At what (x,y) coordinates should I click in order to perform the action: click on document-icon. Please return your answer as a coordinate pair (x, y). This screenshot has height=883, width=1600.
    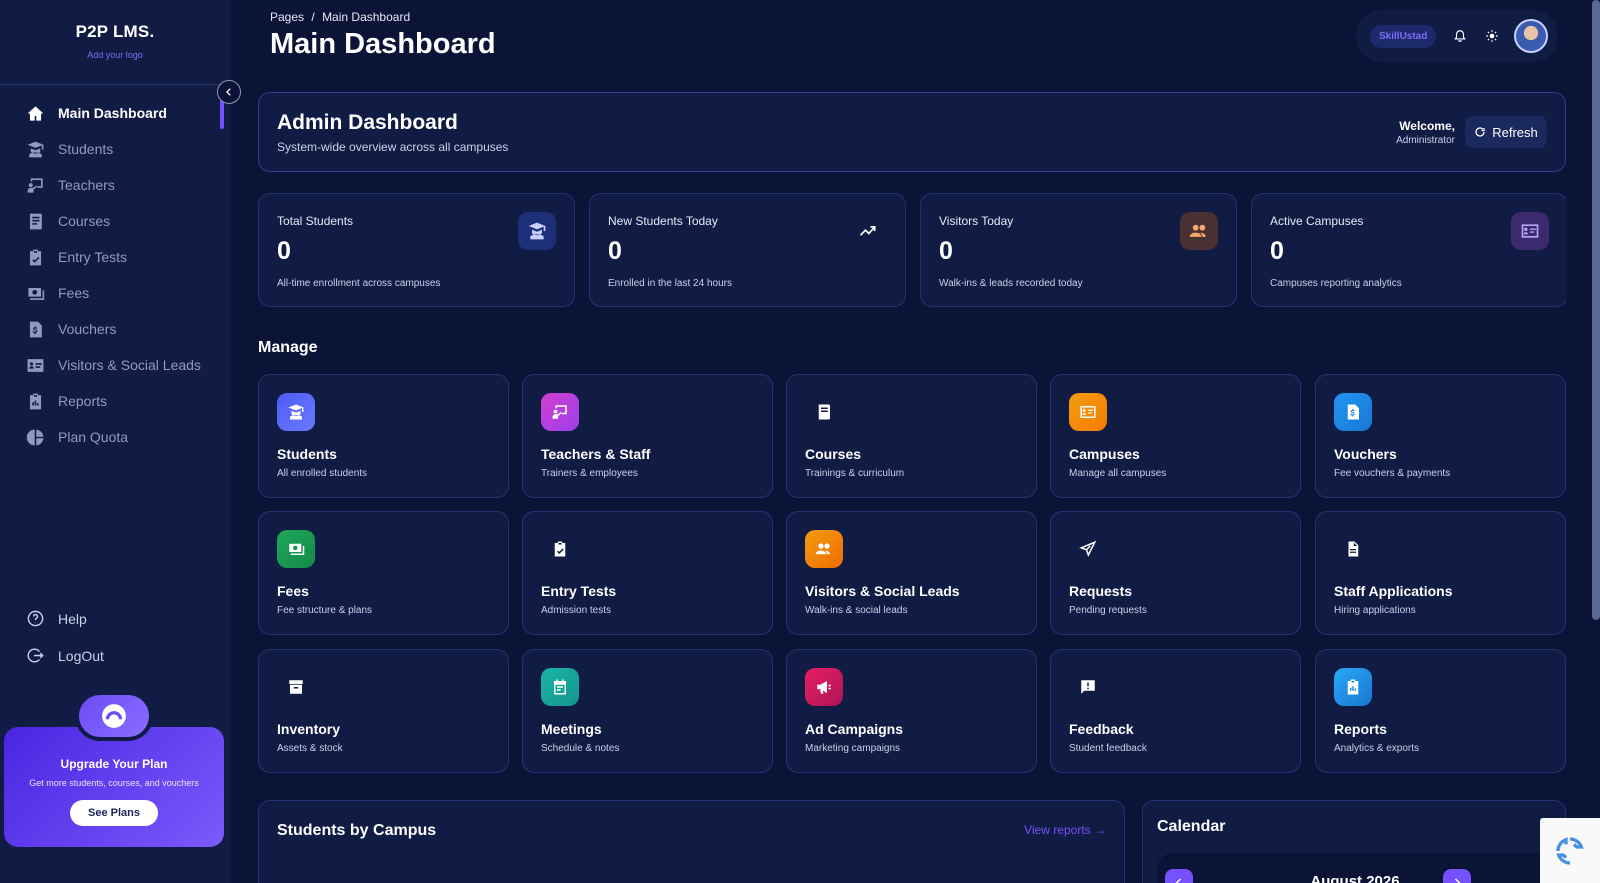
    Looking at the image, I should click on (1353, 549).